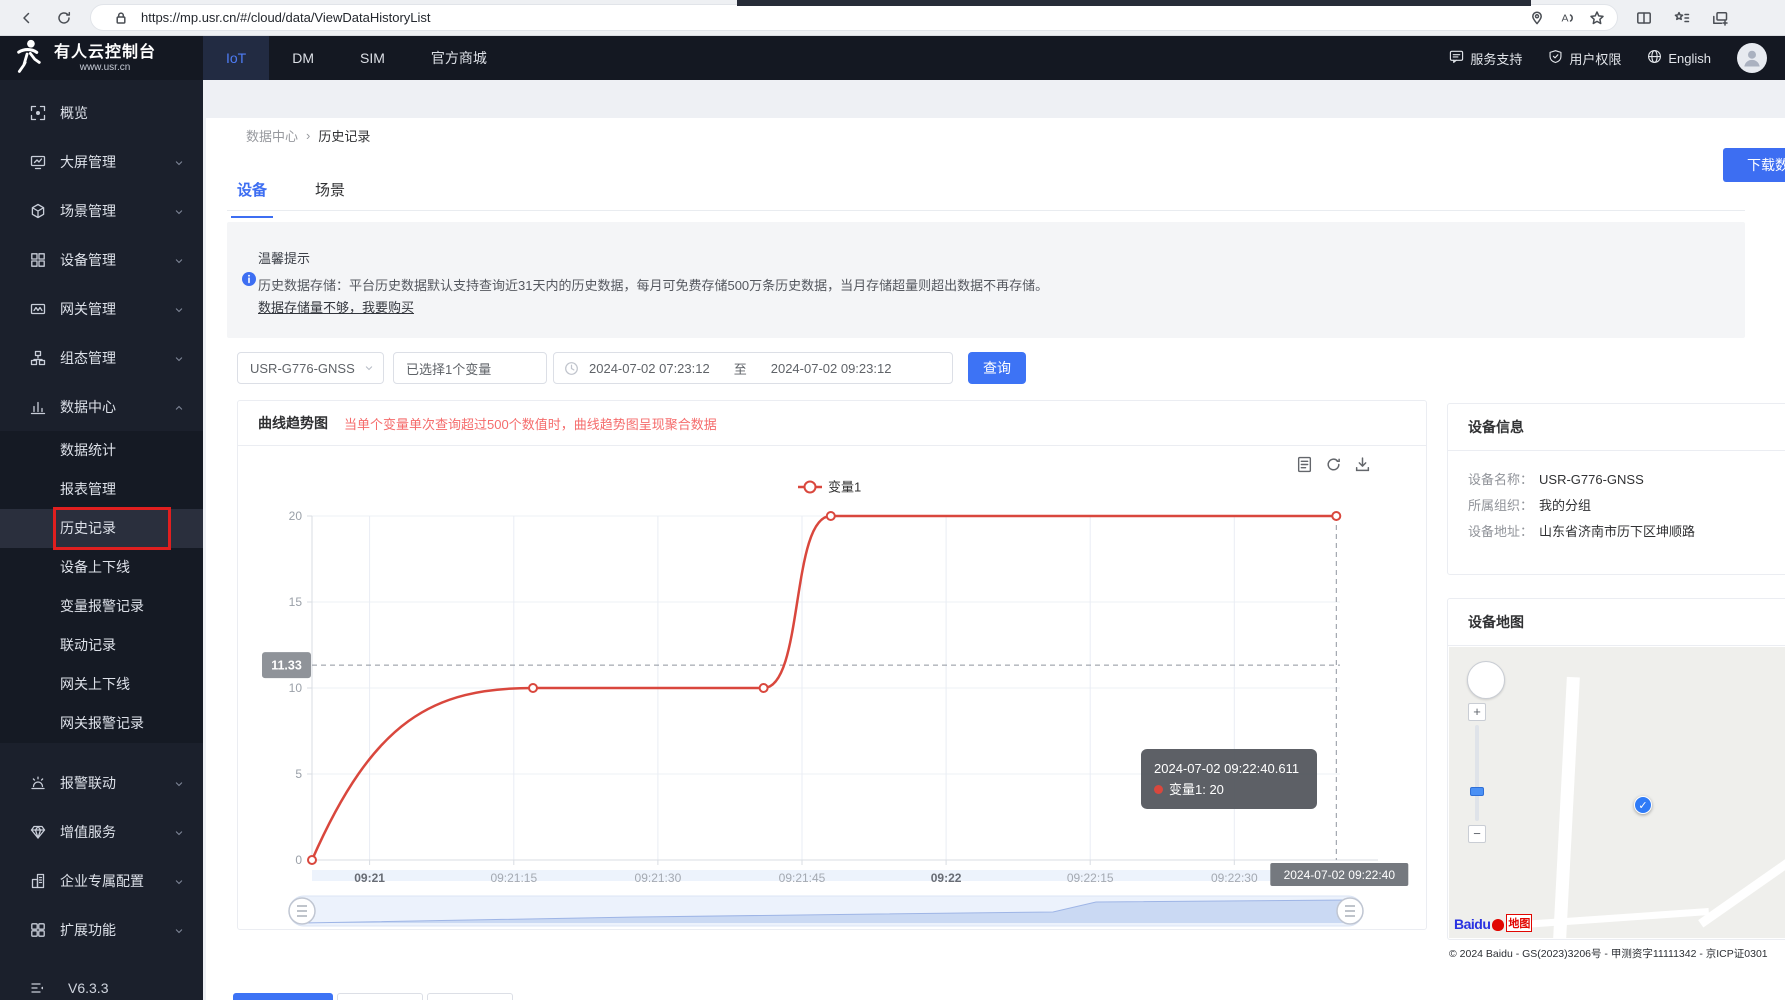 The image size is (1785, 1008). What do you see at coordinates (740, 369) in the screenshot?
I see `time-range-separator: 至` at bounding box center [740, 369].